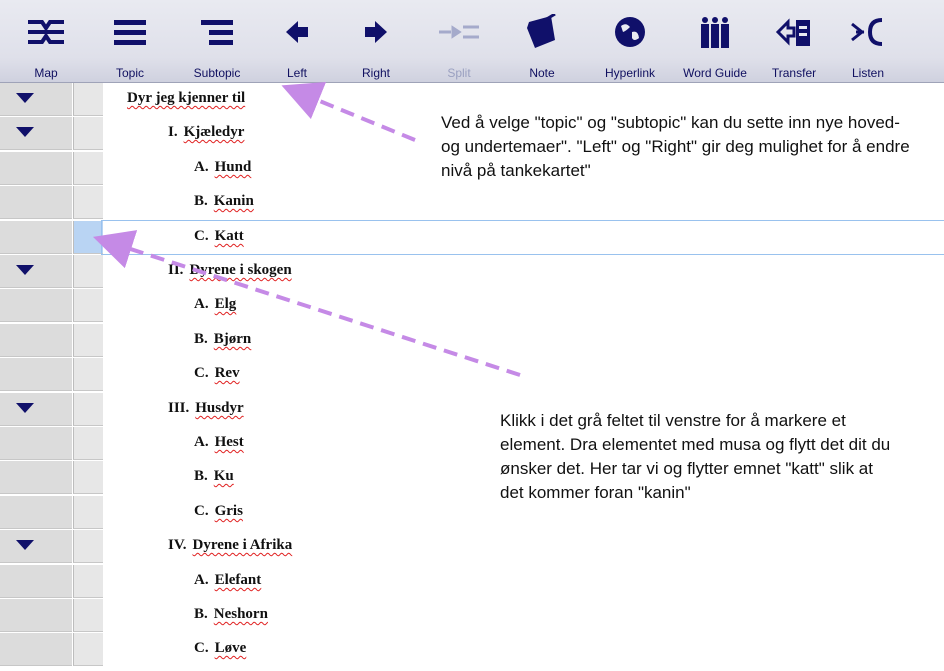 Image resolution: width=944 pixels, height=671 pixels. Describe the element at coordinates (217, 42) in the screenshot. I see `subtopic-button: Subtopic` at that location.